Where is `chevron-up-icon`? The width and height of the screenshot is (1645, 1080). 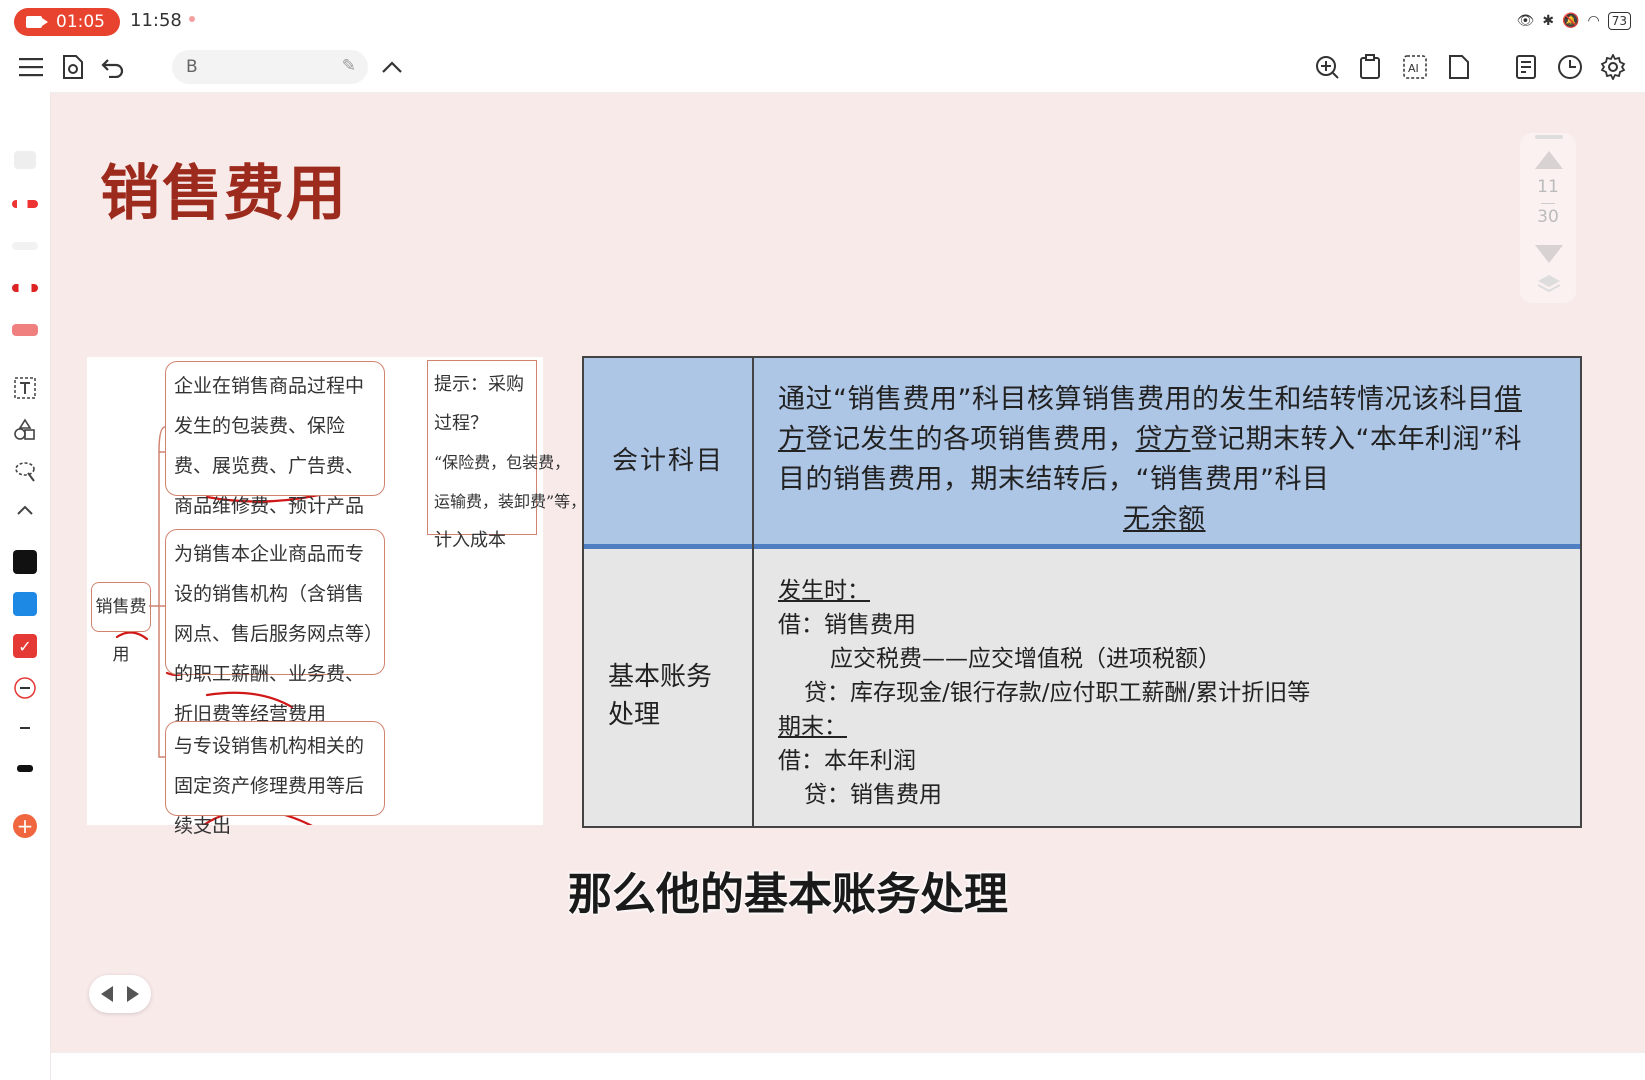 chevron-up-icon is located at coordinates (392, 67).